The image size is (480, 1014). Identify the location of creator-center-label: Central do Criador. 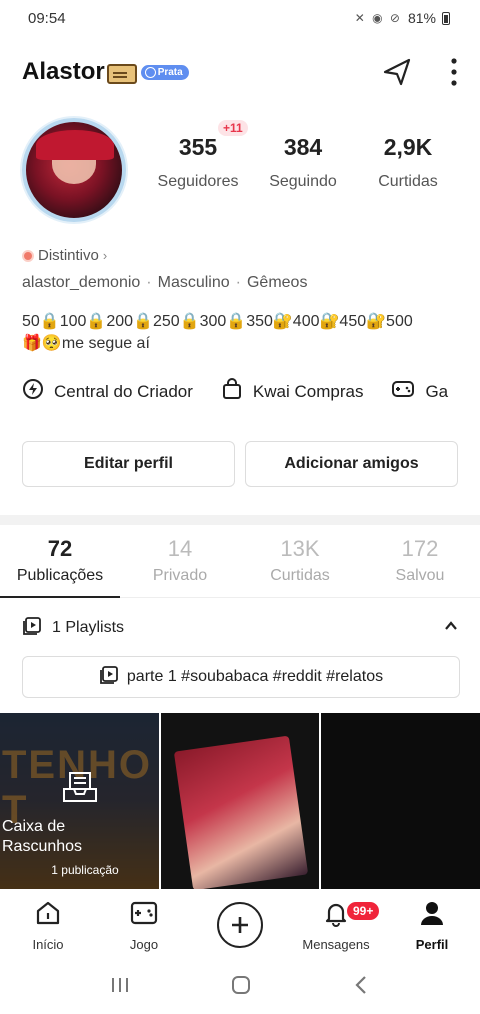
(123, 391).